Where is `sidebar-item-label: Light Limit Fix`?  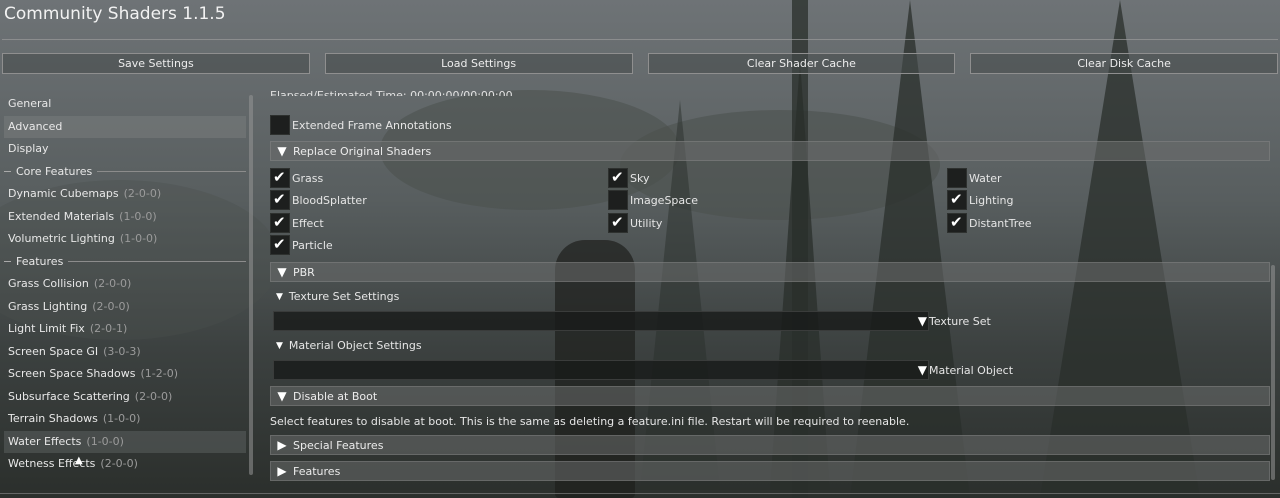 sidebar-item-label: Light Limit Fix is located at coordinates (46, 328).